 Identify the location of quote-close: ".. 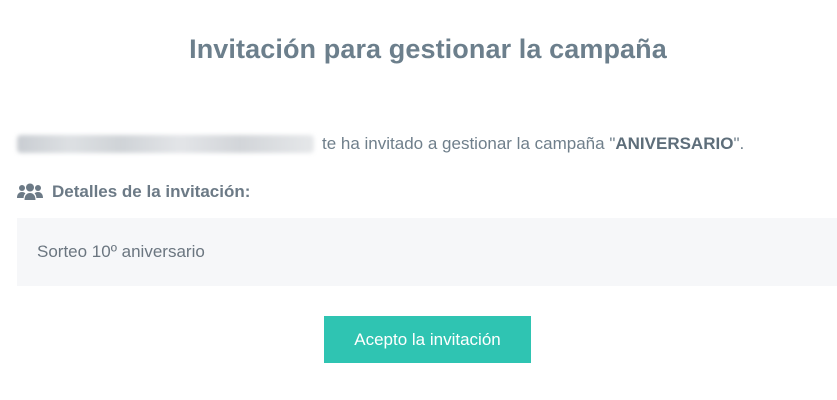
(739, 143).